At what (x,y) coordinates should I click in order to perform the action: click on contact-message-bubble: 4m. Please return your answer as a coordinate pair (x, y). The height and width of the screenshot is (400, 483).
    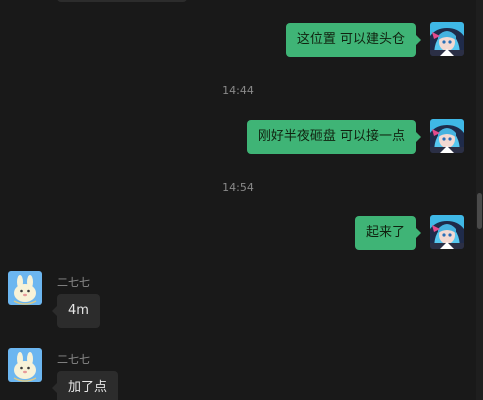
    Looking at the image, I should click on (76, 311).